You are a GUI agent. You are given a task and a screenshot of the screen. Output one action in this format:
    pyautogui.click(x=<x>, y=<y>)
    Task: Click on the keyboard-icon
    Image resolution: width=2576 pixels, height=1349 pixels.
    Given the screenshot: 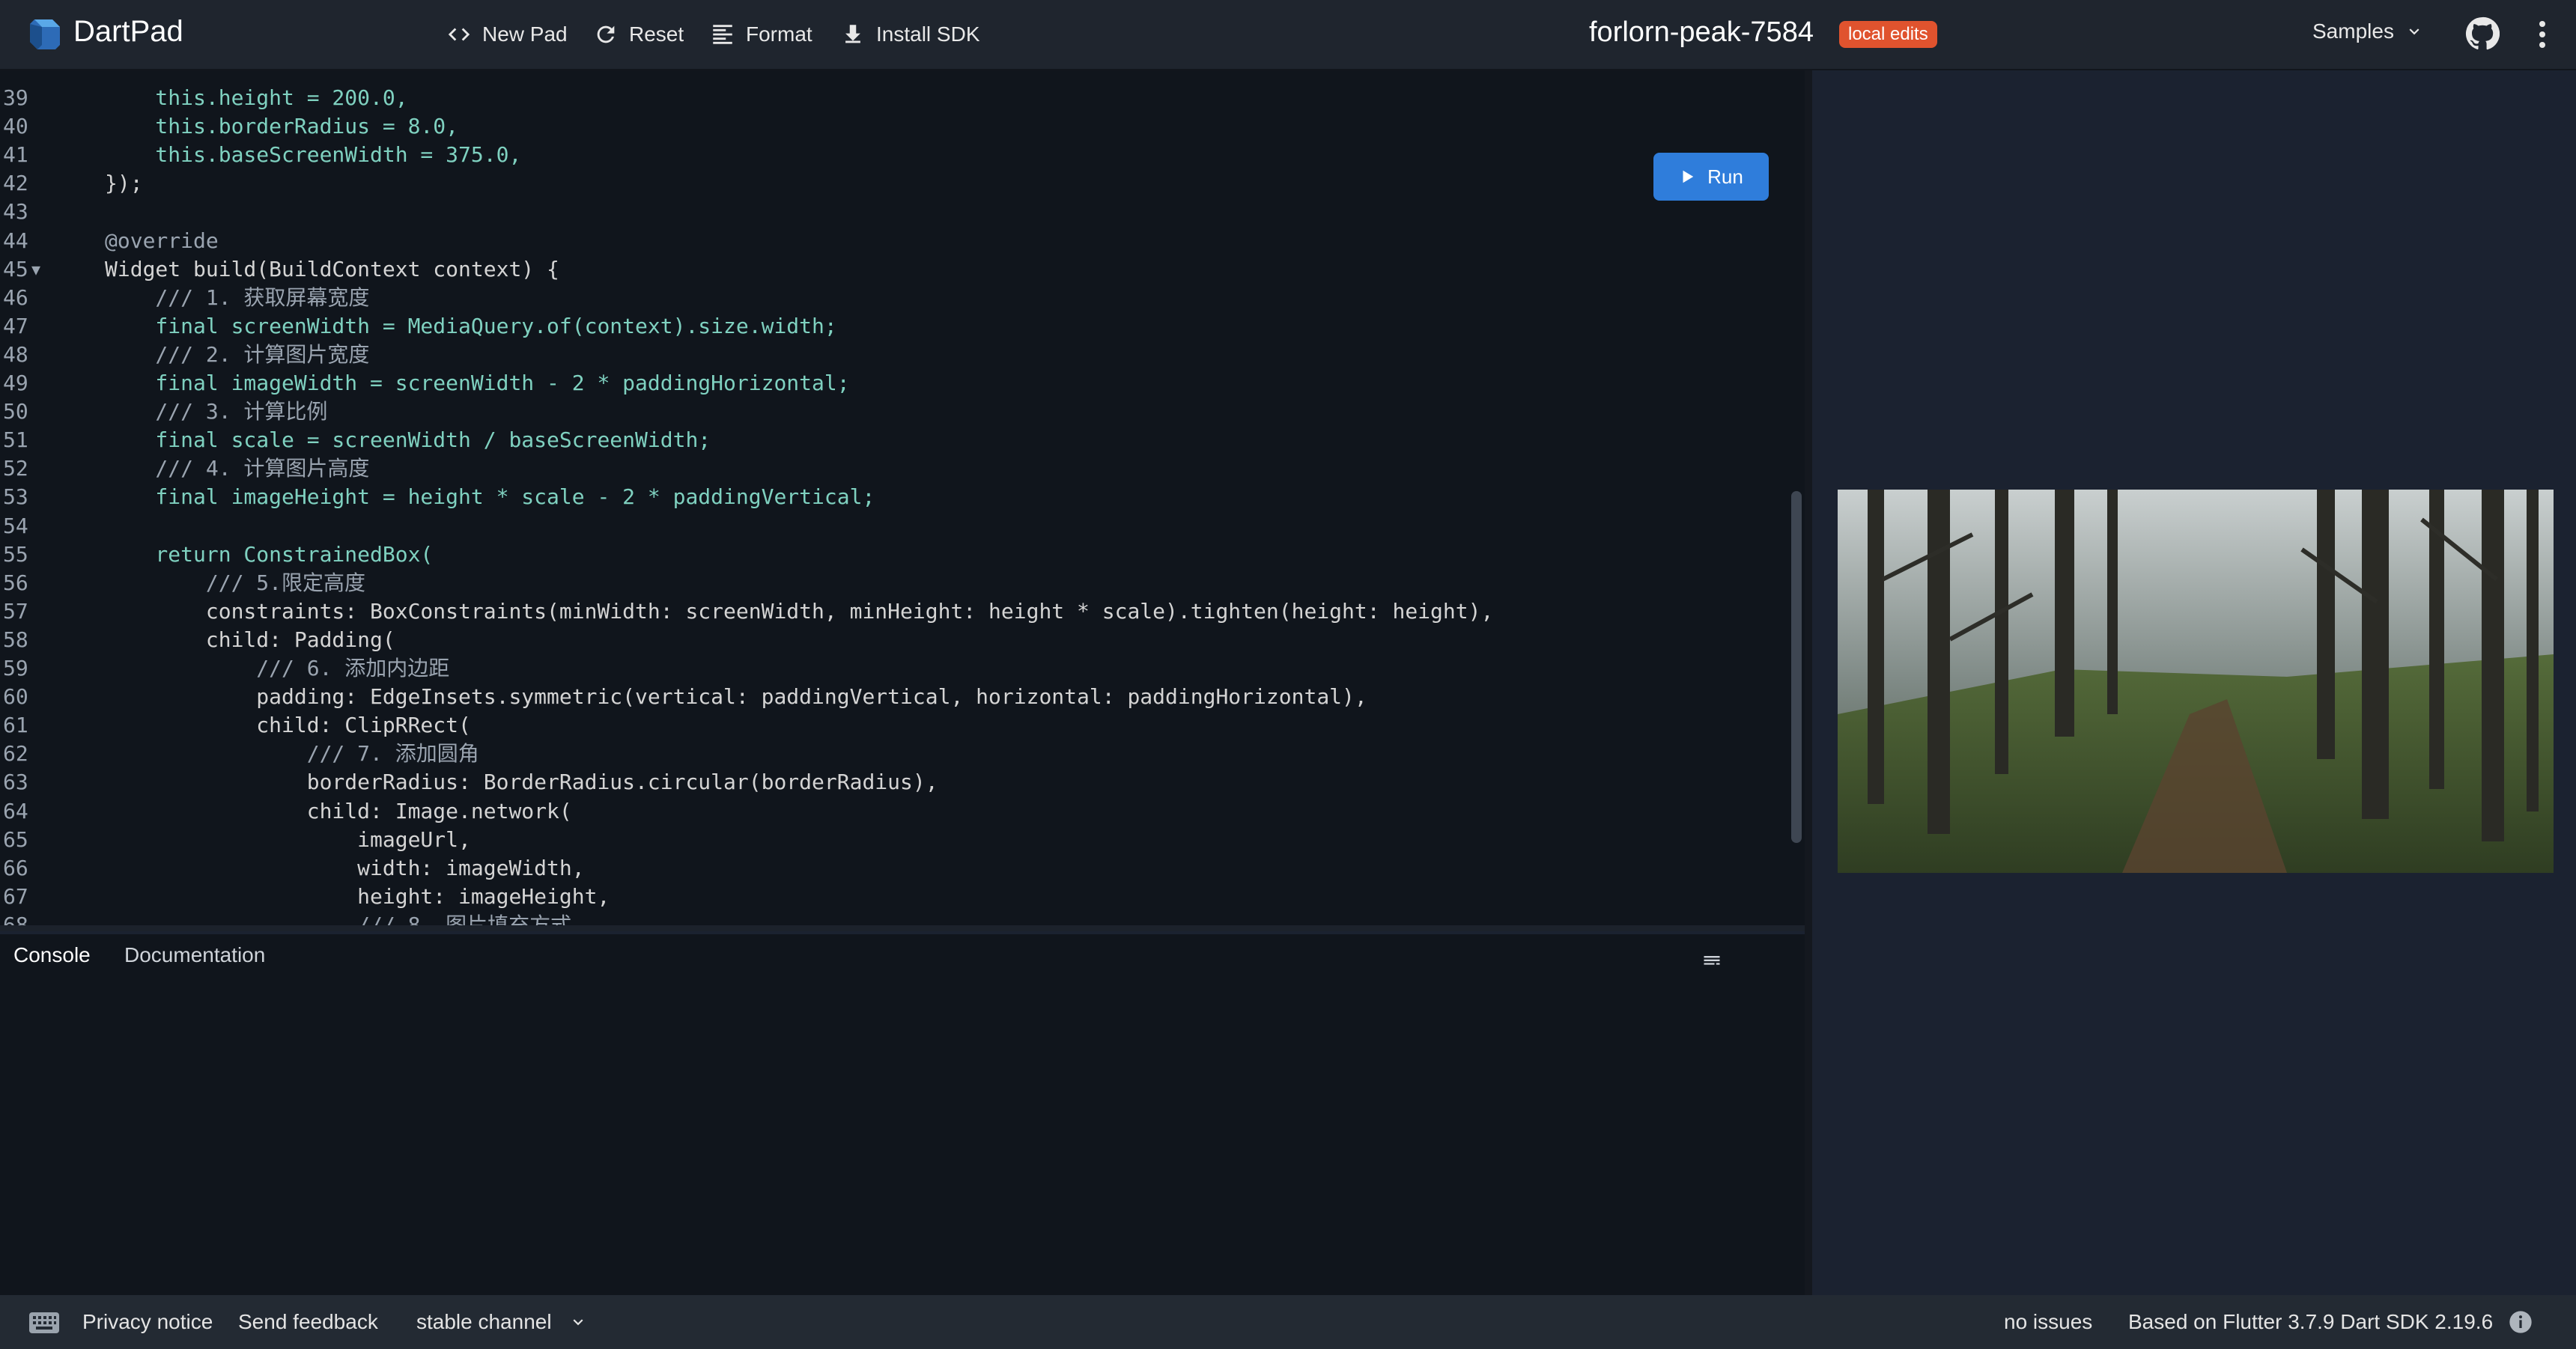 What is the action you would take?
    pyautogui.click(x=44, y=1323)
    